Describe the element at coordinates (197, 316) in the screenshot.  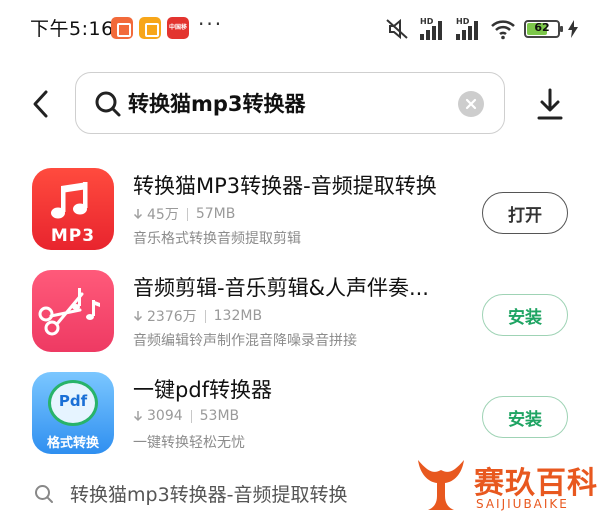
I see `app-meta: 2376万 132MB` at that location.